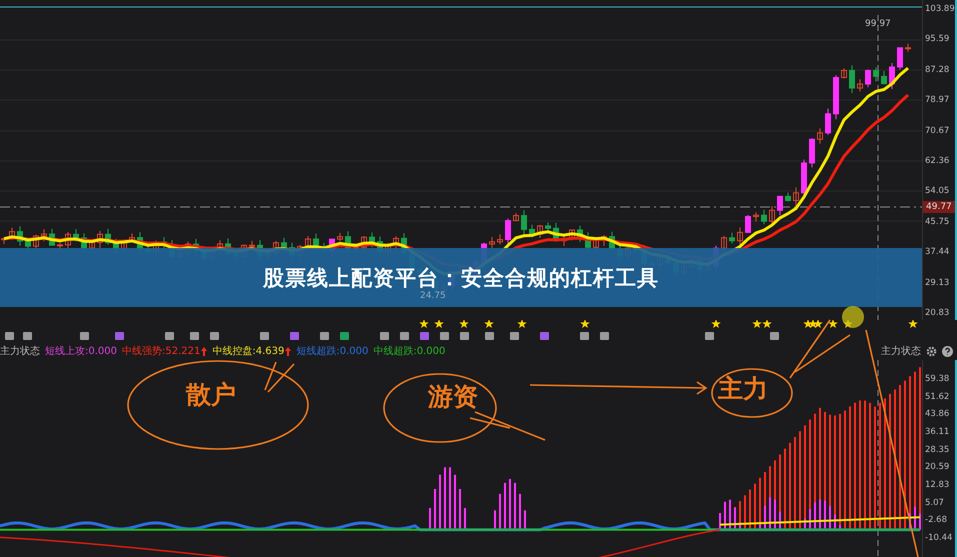  What do you see at coordinates (937, 161) in the screenshot?
I see `price-axis-label: 62.36` at bounding box center [937, 161].